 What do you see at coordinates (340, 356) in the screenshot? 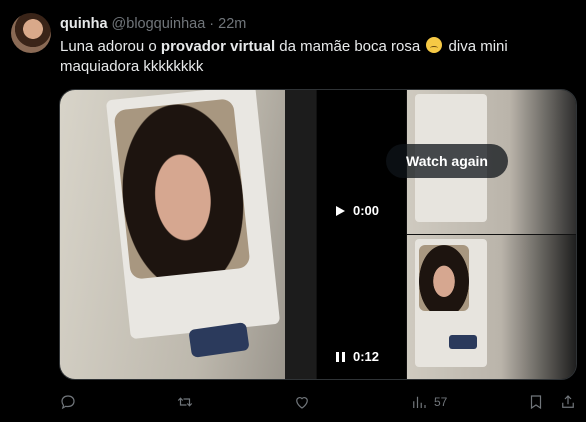
I see `pause-icon` at bounding box center [340, 356].